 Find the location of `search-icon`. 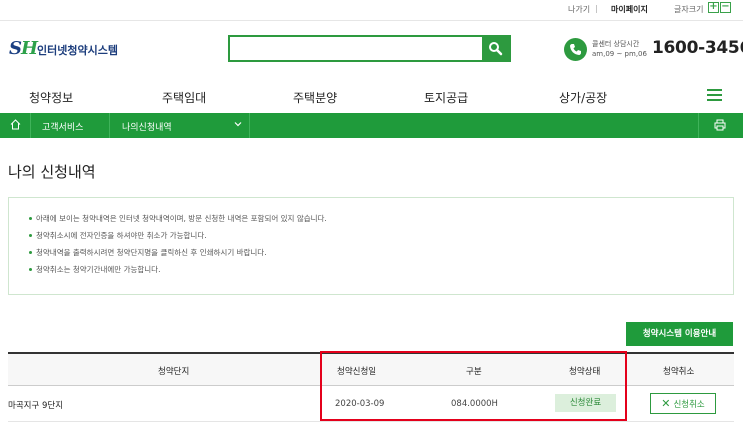

search-icon is located at coordinates (496, 49).